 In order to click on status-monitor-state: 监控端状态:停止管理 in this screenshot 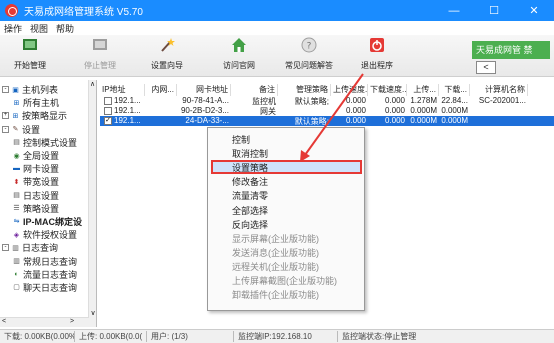, I will do `click(379, 336)`.